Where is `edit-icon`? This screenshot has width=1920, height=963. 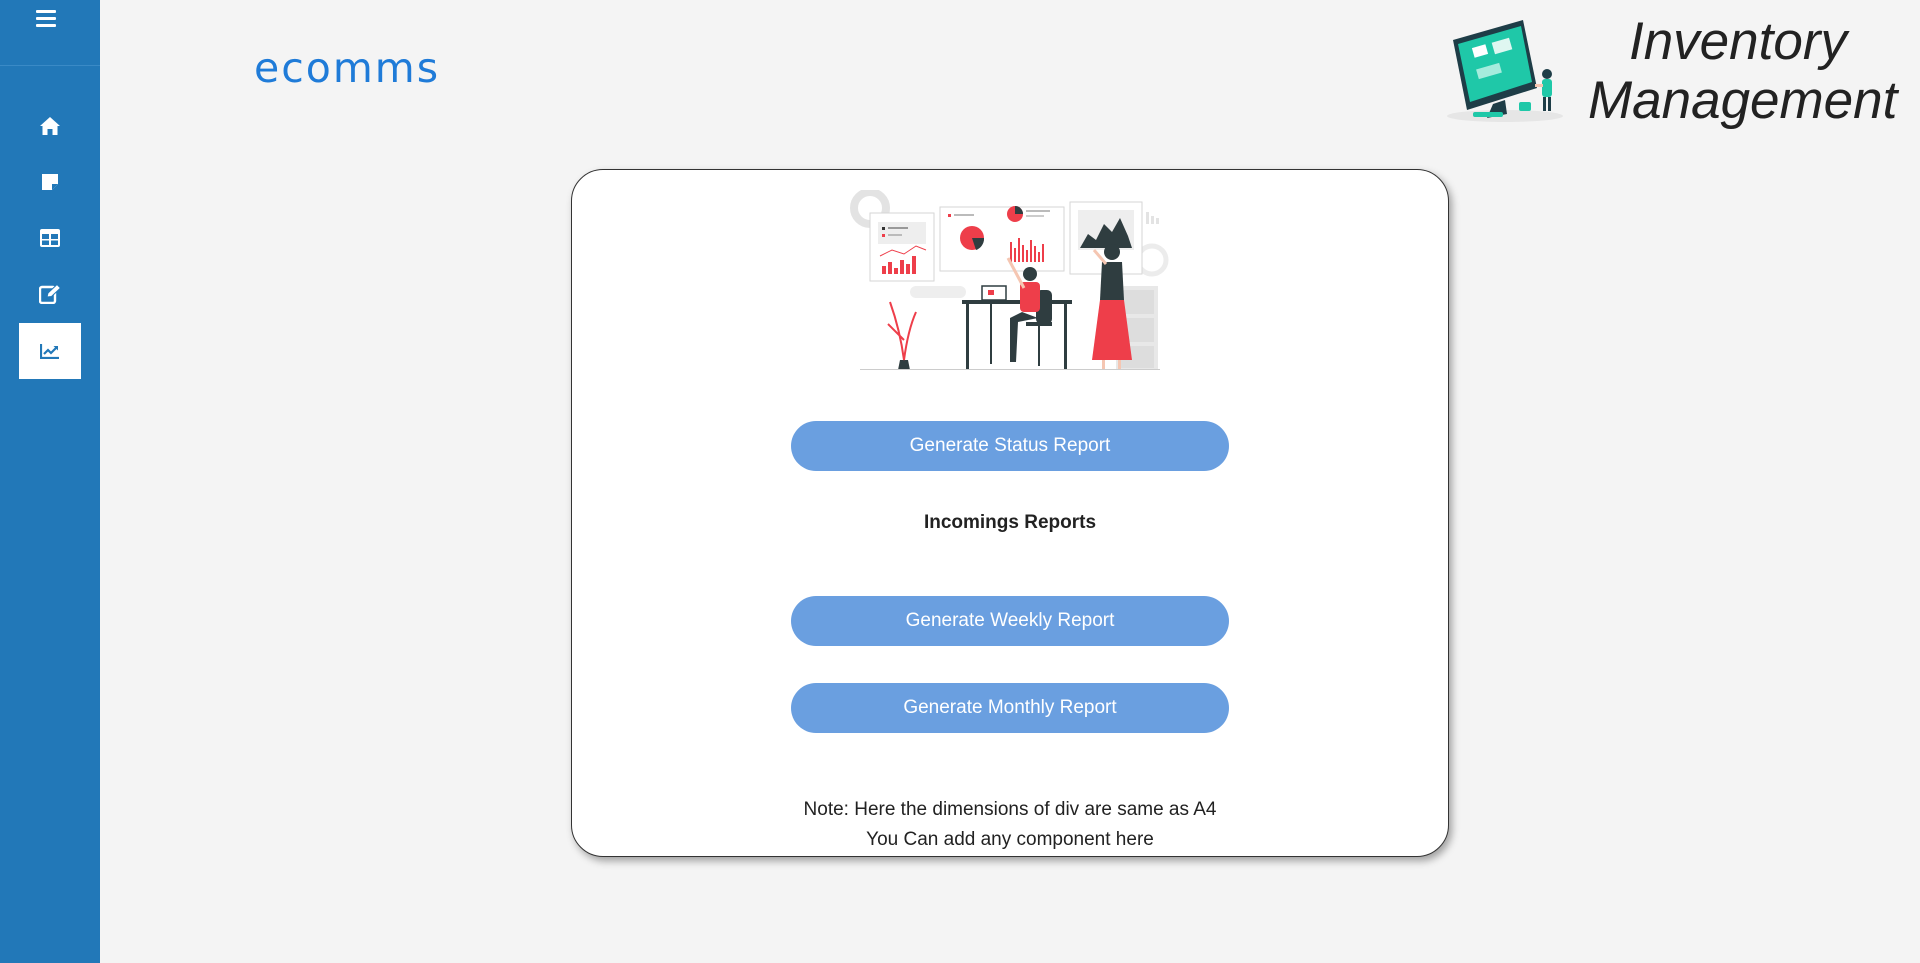 edit-icon is located at coordinates (50, 294).